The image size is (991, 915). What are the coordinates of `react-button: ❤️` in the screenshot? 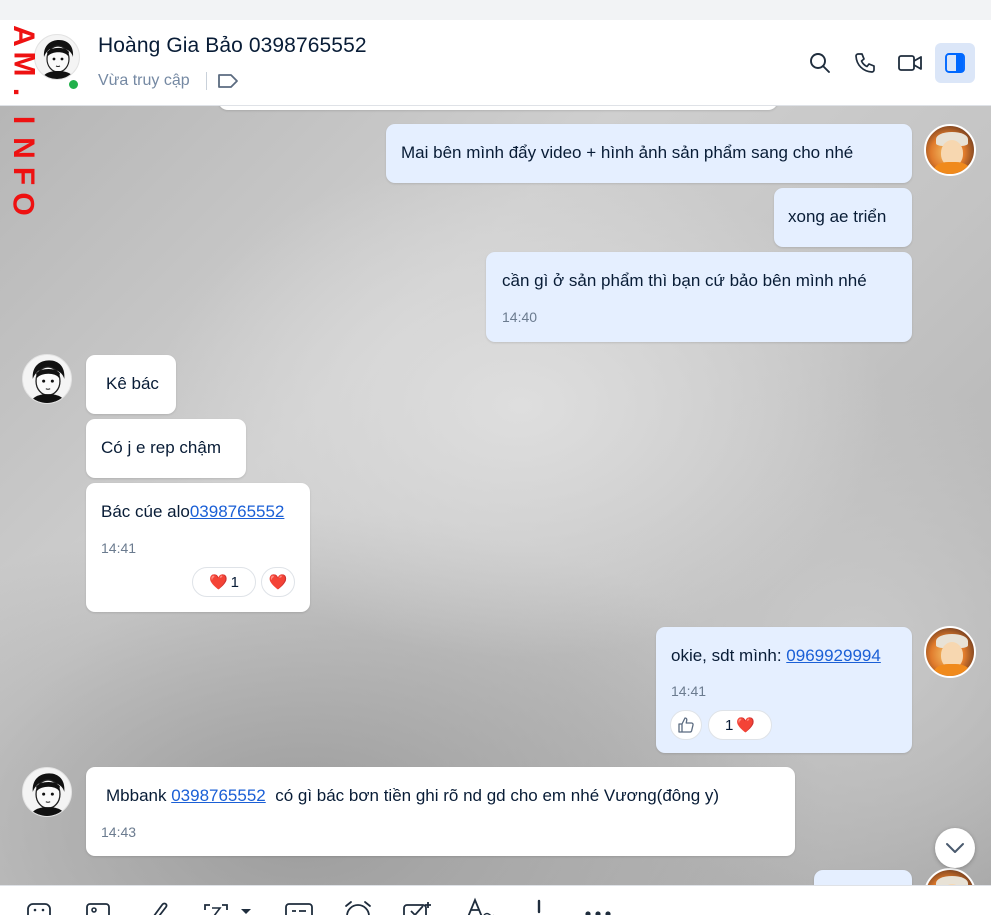 It's located at (278, 582).